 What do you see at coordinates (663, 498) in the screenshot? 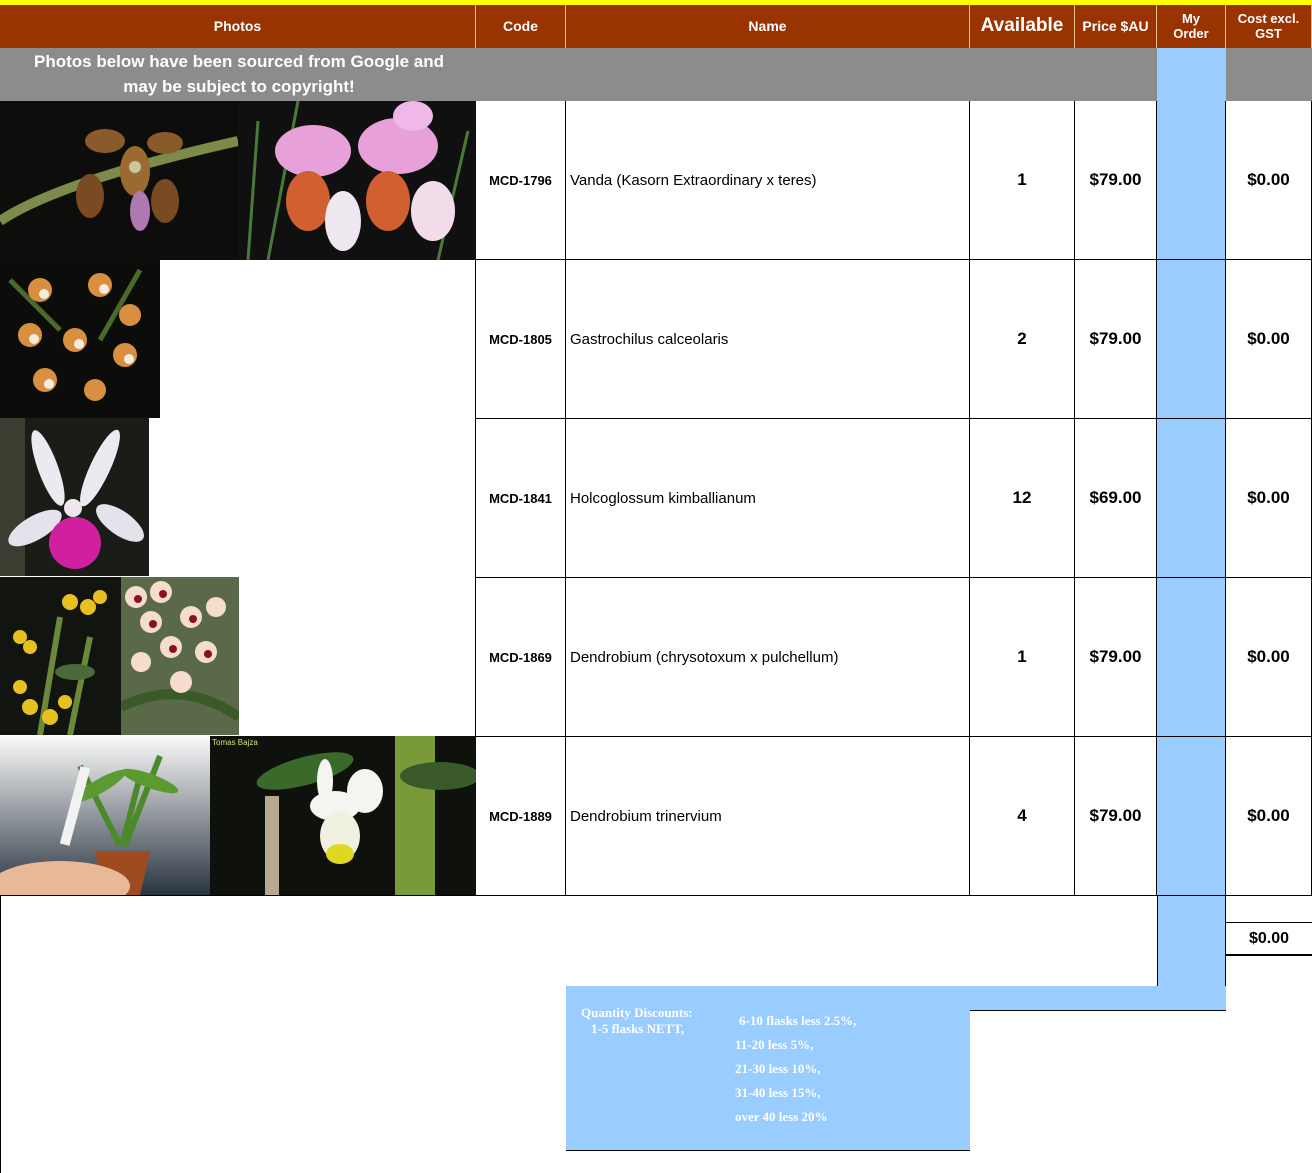
I see `row-3-name-value: Holcoglossum kimballianum` at bounding box center [663, 498].